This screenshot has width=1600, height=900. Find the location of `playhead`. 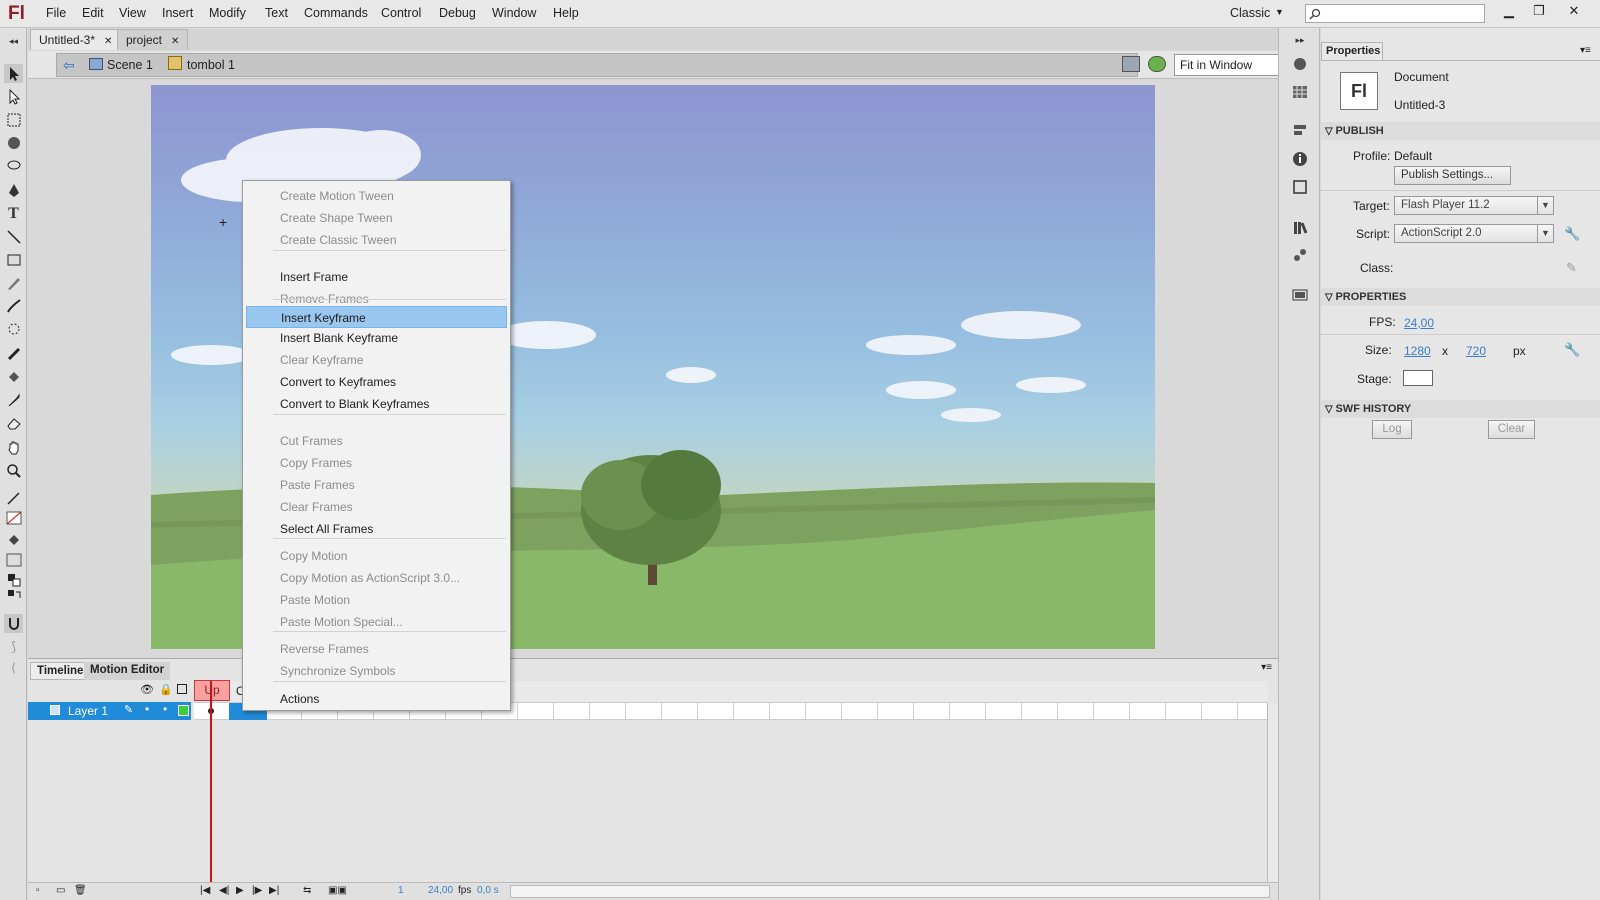

playhead is located at coordinates (211, 785).